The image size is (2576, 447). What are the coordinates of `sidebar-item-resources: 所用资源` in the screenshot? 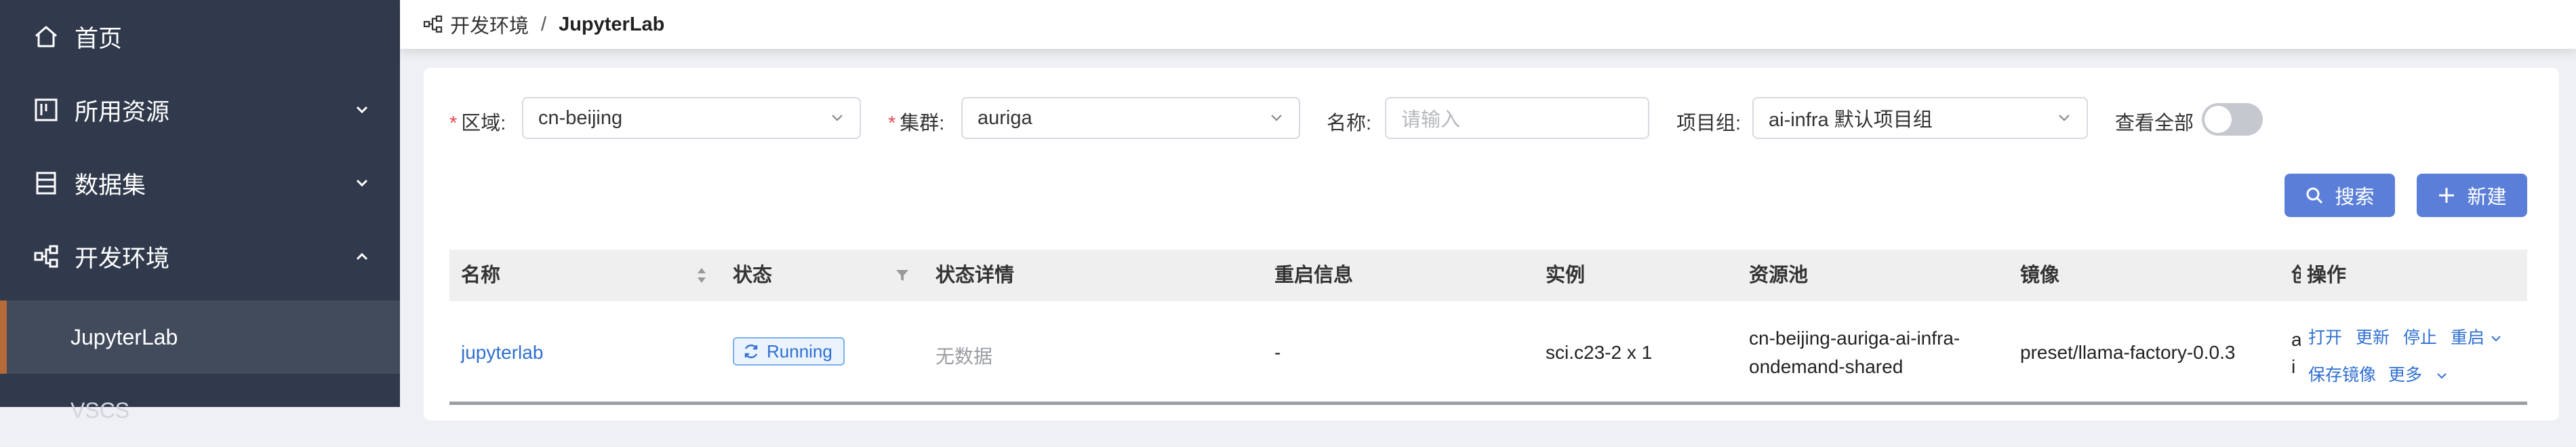 It's located at (200, 110).